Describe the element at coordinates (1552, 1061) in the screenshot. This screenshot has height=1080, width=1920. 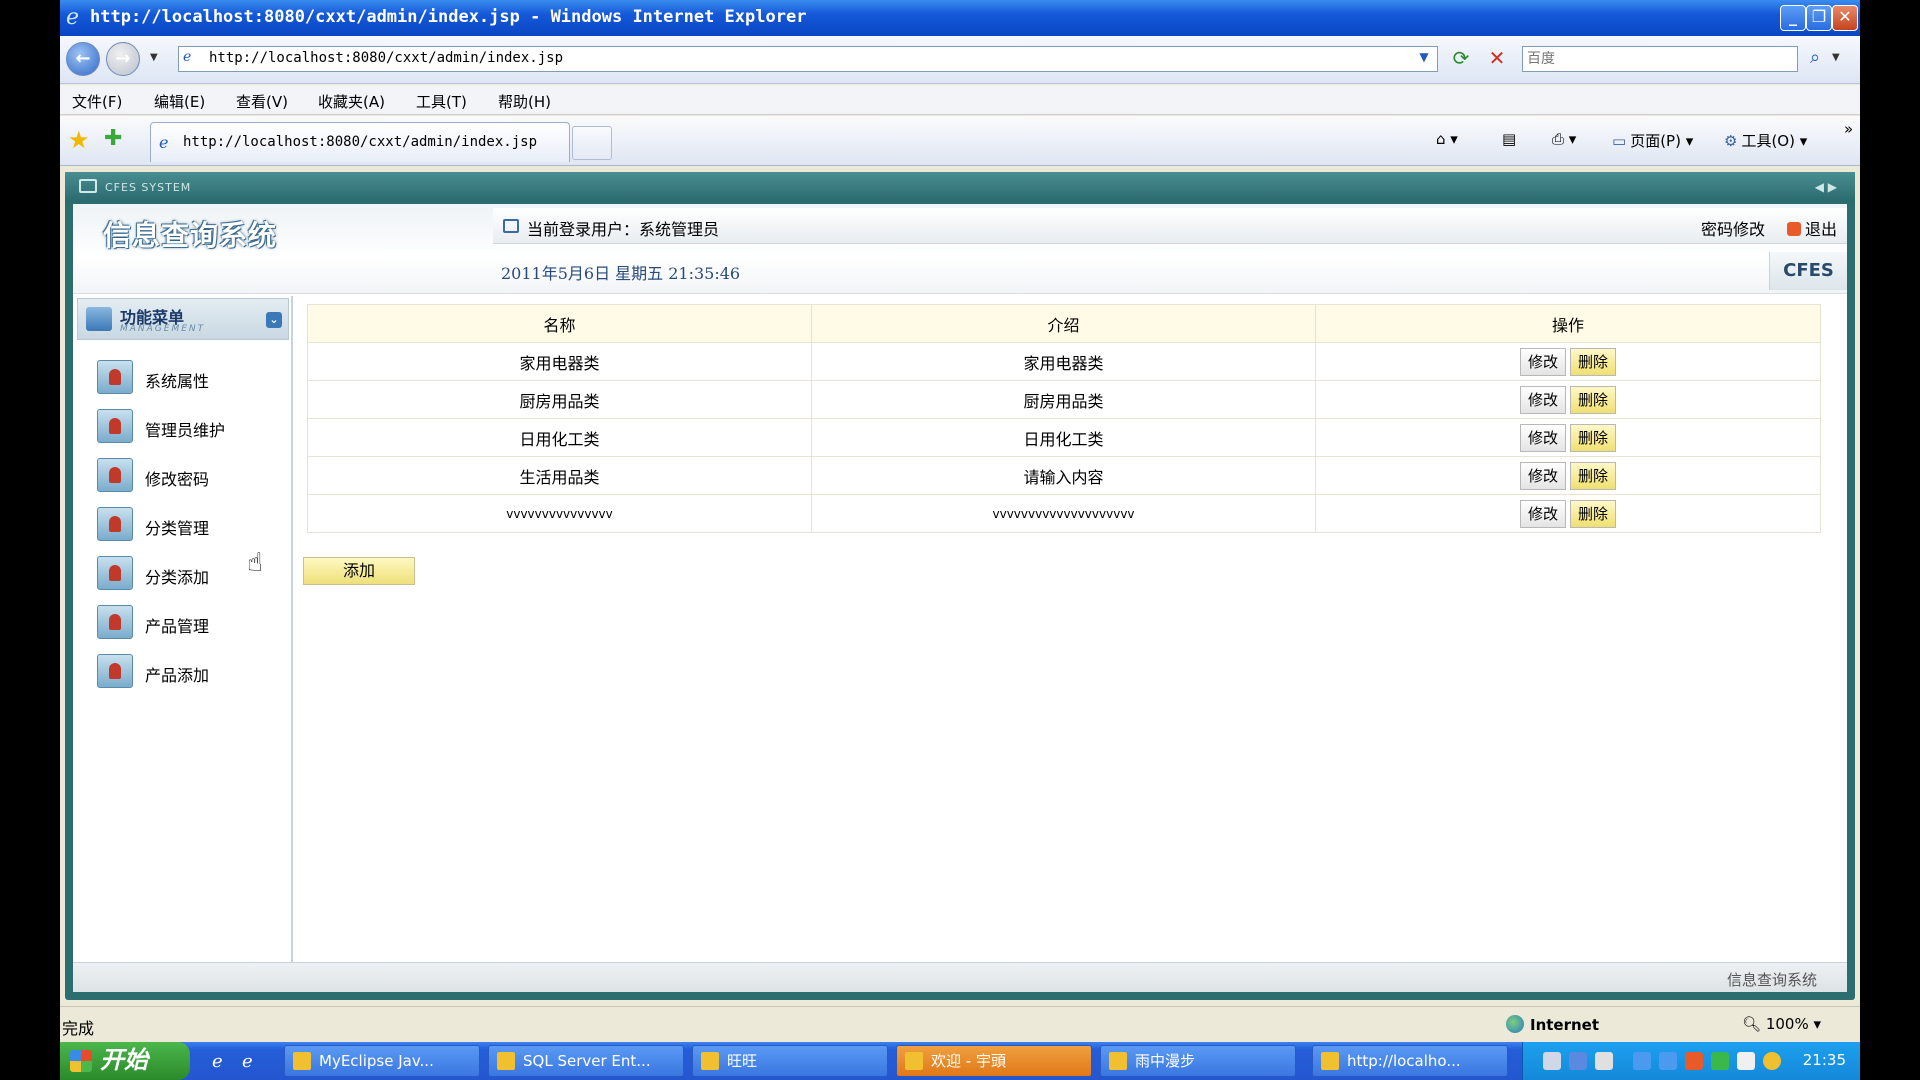
I see `keyboard-icon` at that location.